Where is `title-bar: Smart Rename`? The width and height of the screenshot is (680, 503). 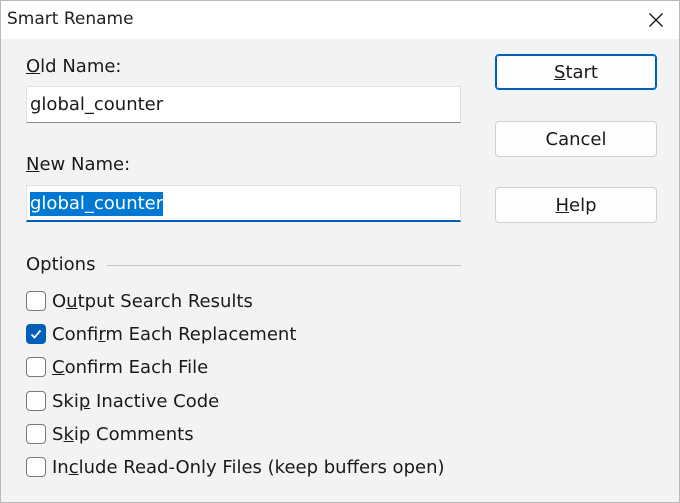
title-bar: Smart Rename is located at coordinates (340, 20).